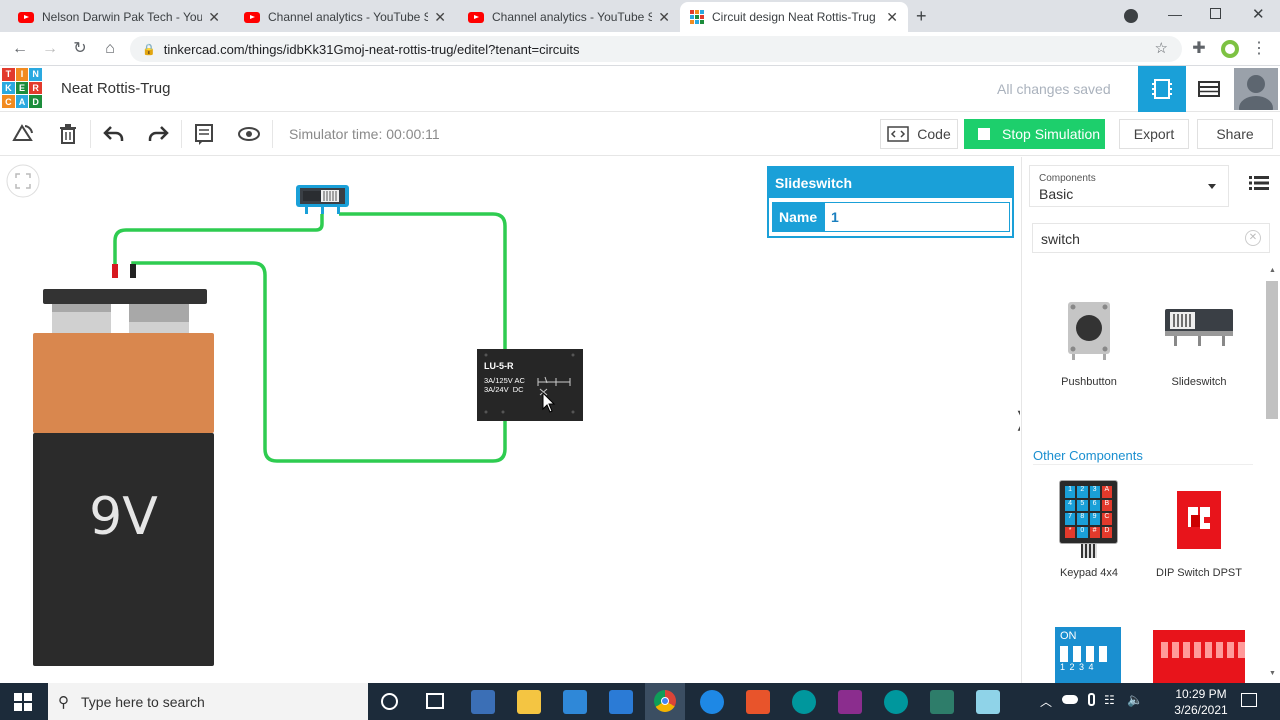 The height and width of the screenshot is (720, 1280). Describe the element at coordinates (23, 134) in the screenshot. I see `rotate-icon` at that location.